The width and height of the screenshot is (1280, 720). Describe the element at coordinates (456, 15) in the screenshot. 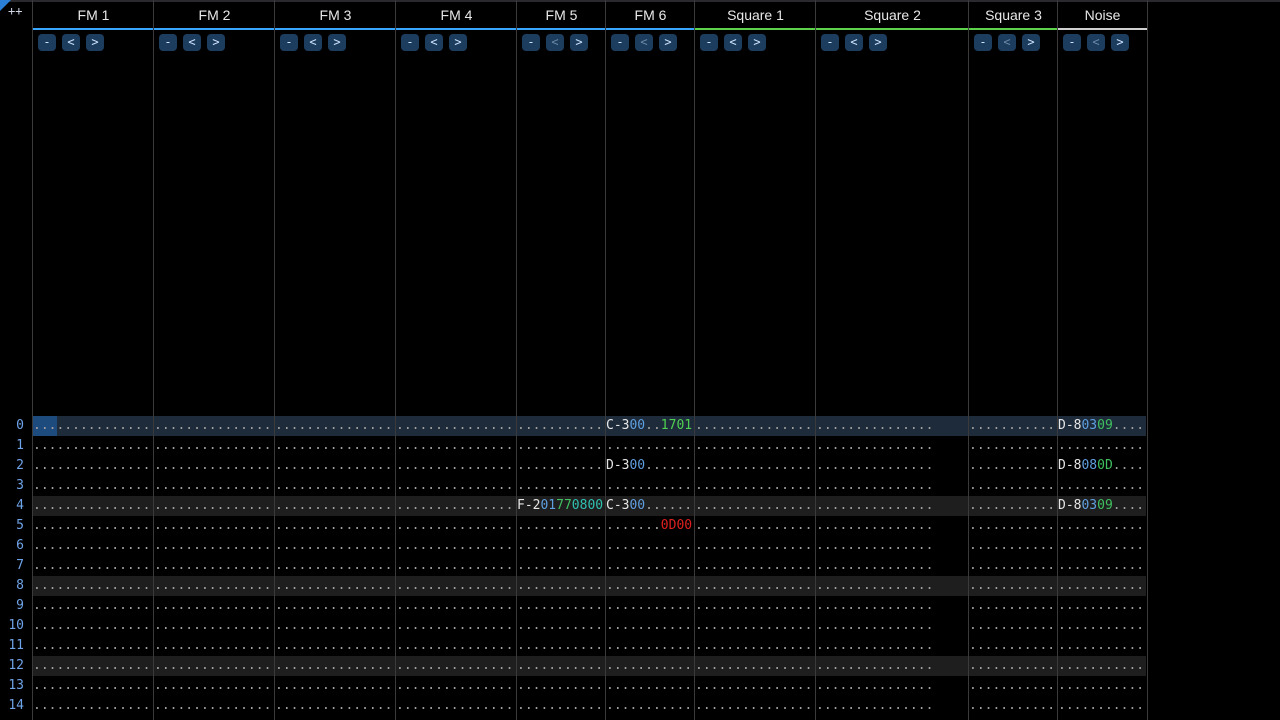

I see `channel-name: FM 4` at that location.